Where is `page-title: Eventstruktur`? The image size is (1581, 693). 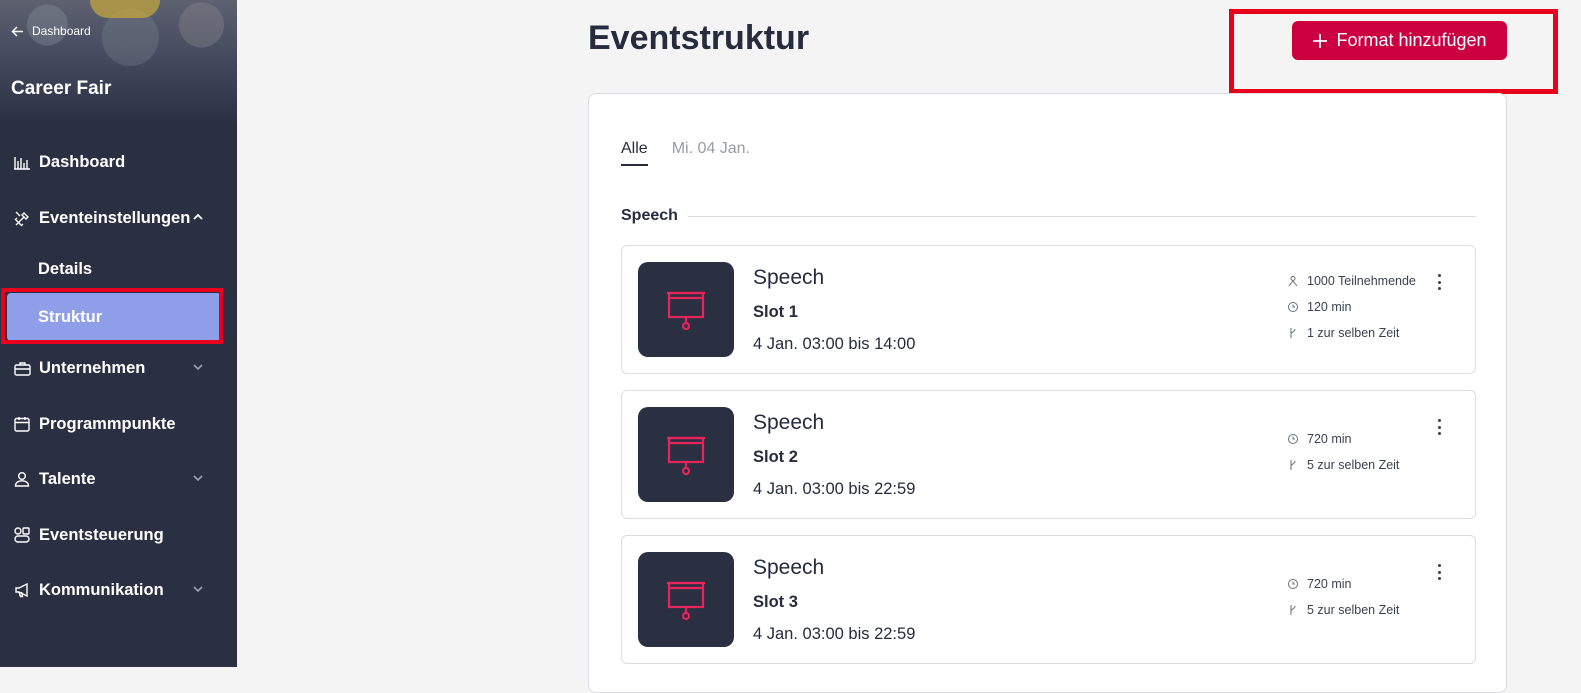 page-title: Eventstruktur is located at coordinates (699, 38).